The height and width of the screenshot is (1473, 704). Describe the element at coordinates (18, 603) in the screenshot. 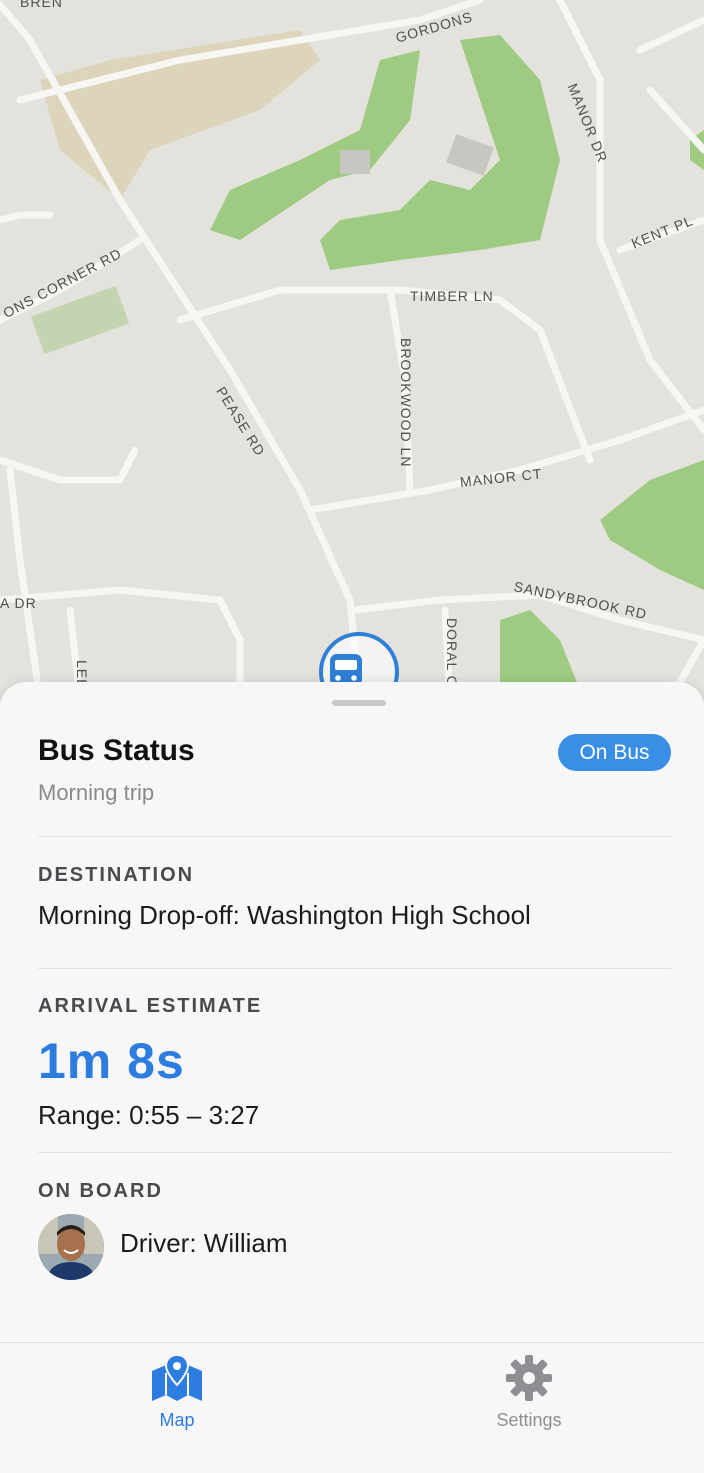

I see `street-label: A DR` at that location.